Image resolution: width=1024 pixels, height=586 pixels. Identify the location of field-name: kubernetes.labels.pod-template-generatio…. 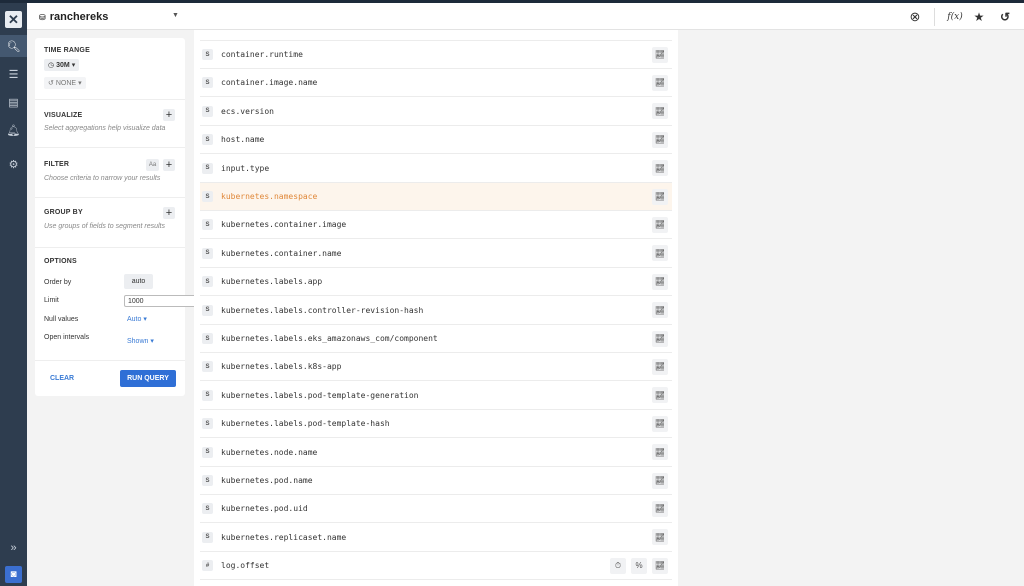
(319, 395).